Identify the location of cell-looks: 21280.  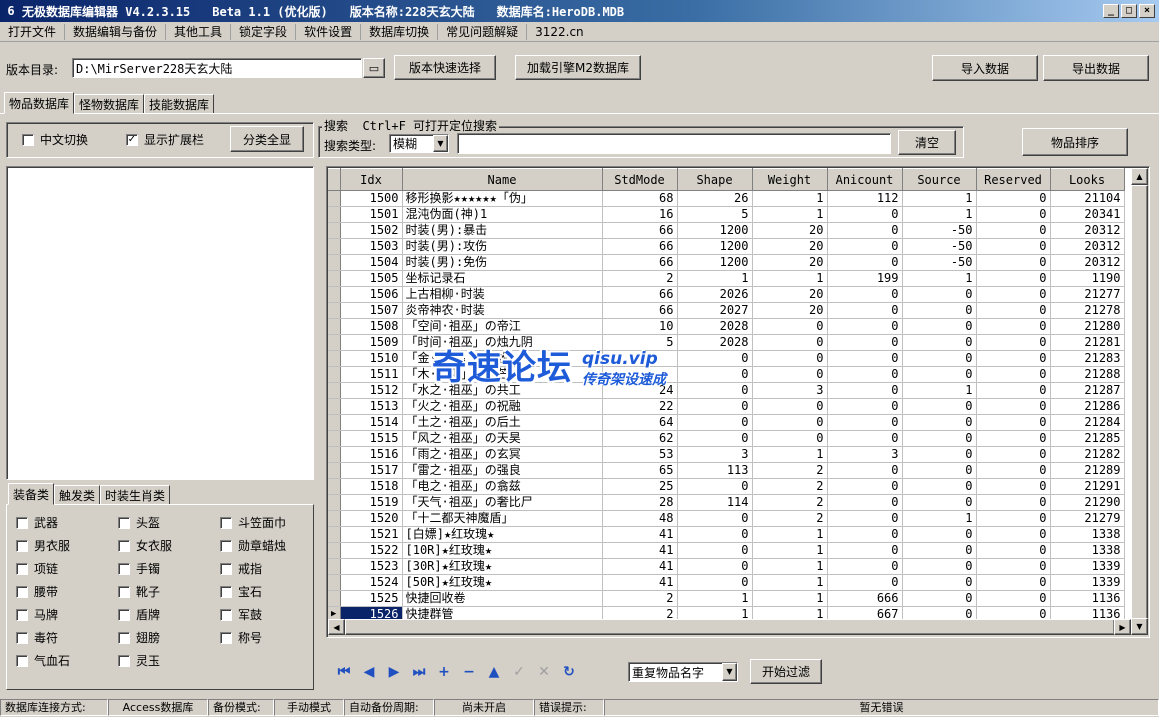
(1087, 326).